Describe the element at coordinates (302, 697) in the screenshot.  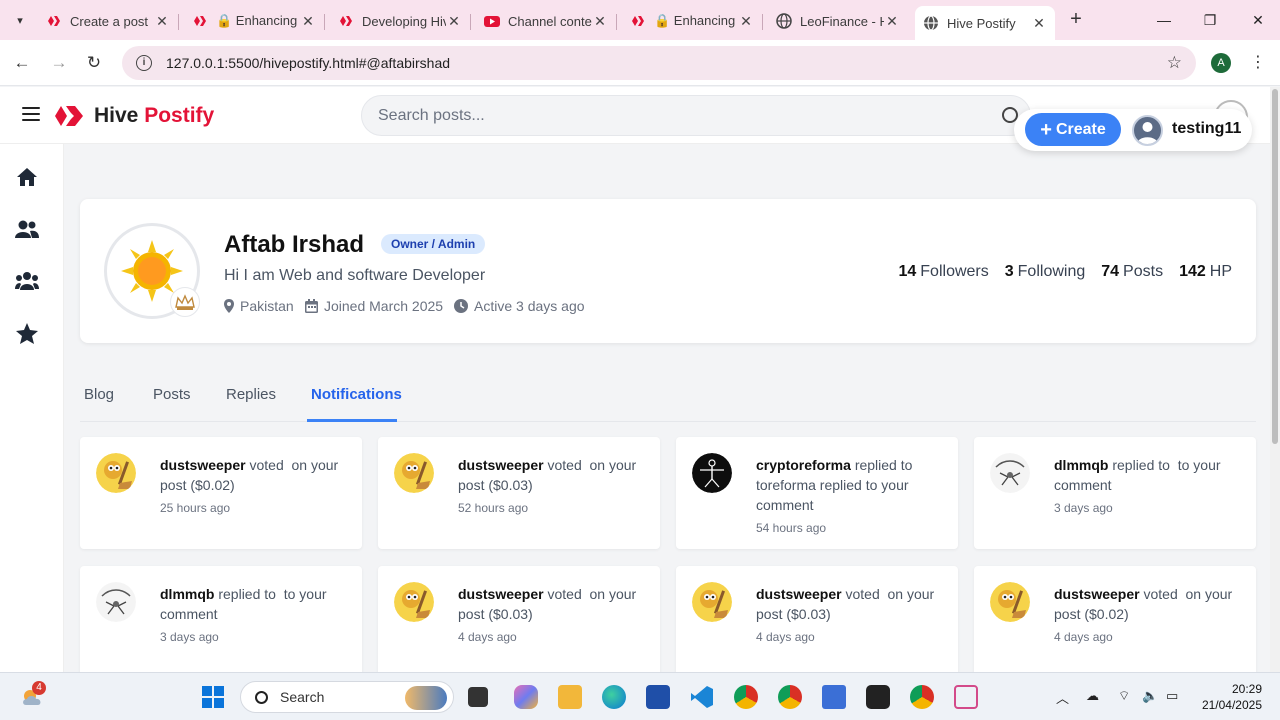
I see `taskbar-search-label: Search` at that location.